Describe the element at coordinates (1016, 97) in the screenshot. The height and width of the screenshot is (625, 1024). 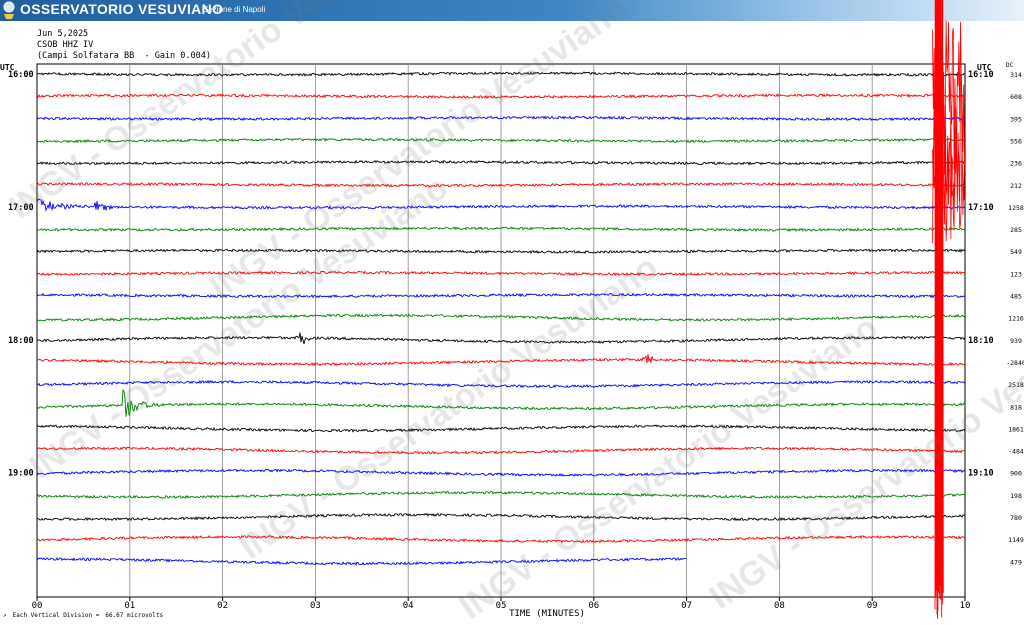
I see `dc-offset-label: 608` at that location.